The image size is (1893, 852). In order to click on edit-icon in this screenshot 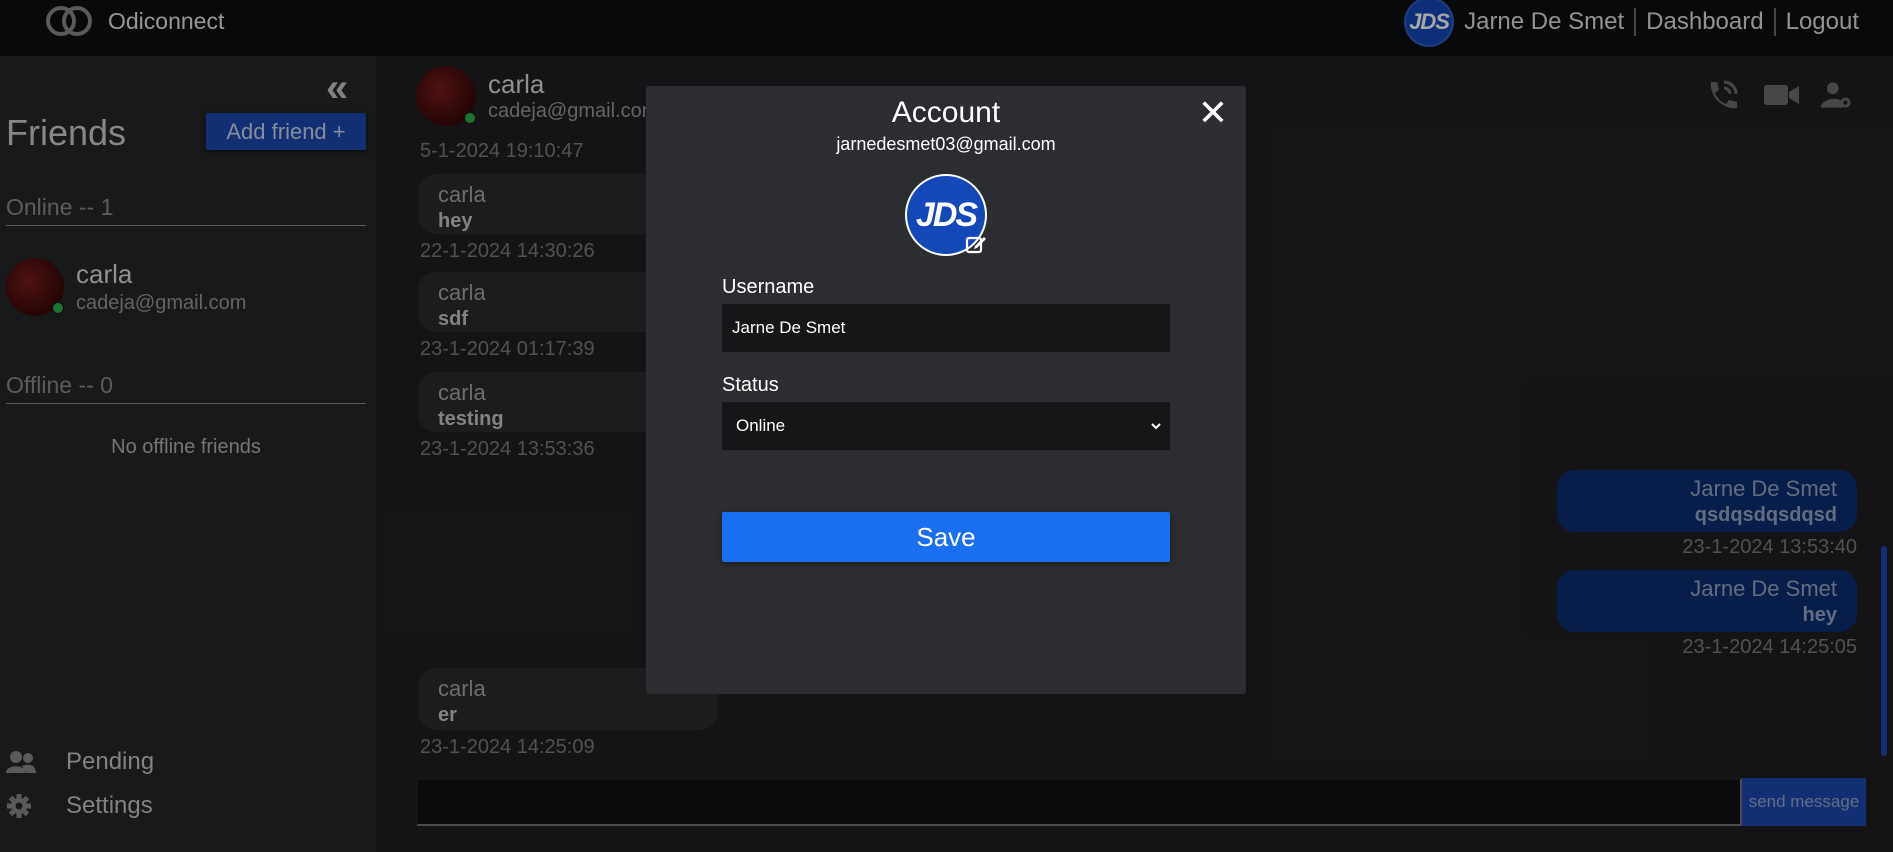, I will do `click(976, 244)`.